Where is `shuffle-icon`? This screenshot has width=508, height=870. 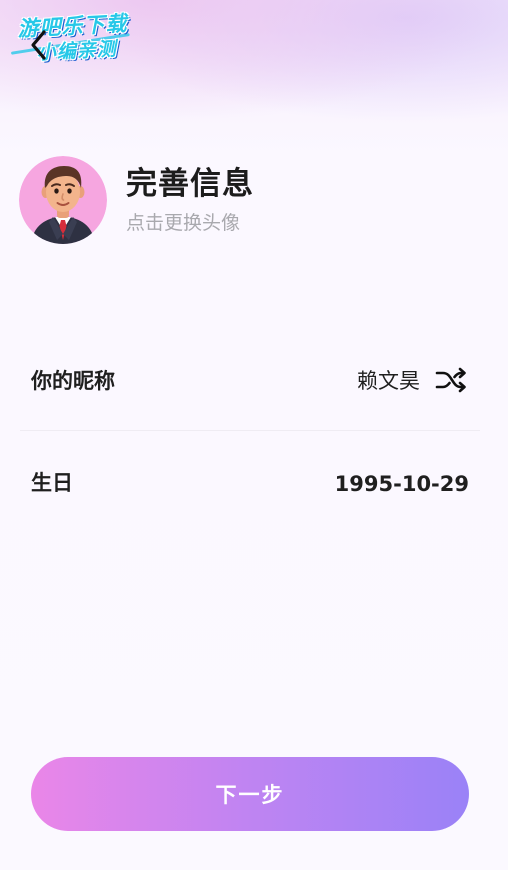 shuffle-icon is located at coordinates (450, 380).